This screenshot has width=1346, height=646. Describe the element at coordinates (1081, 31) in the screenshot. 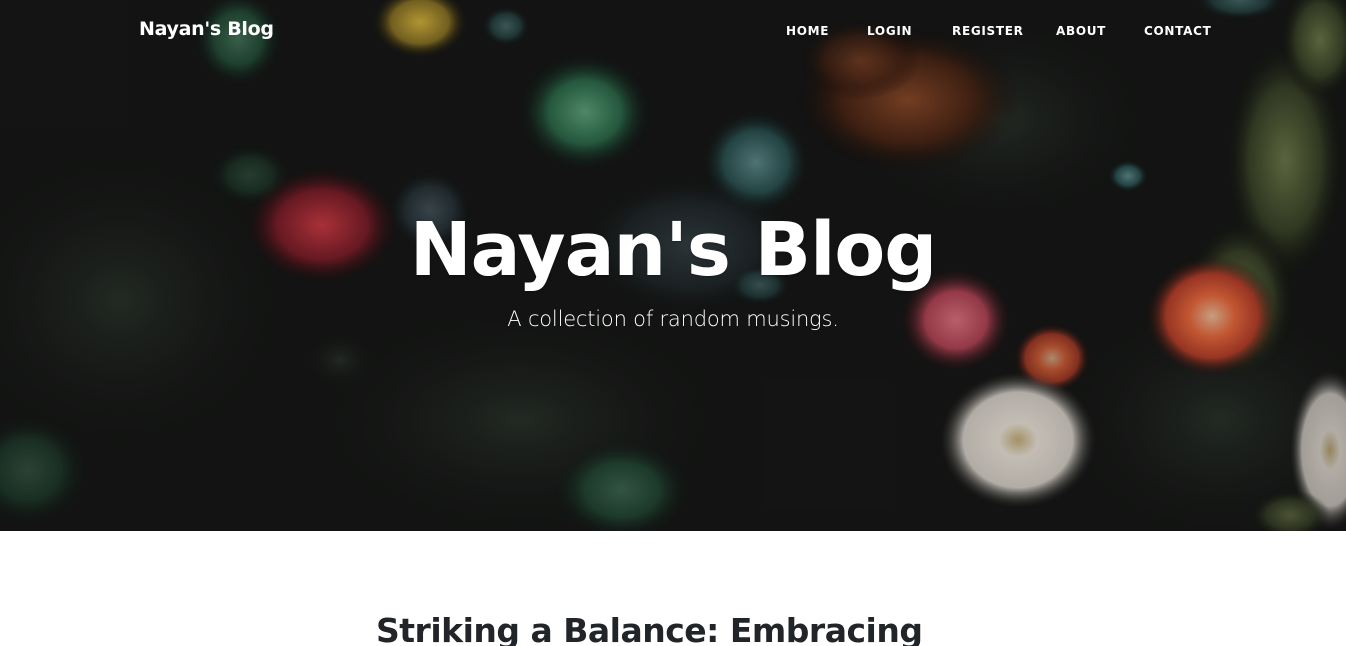

I see `nav-about-link: ABOUT` at that location.